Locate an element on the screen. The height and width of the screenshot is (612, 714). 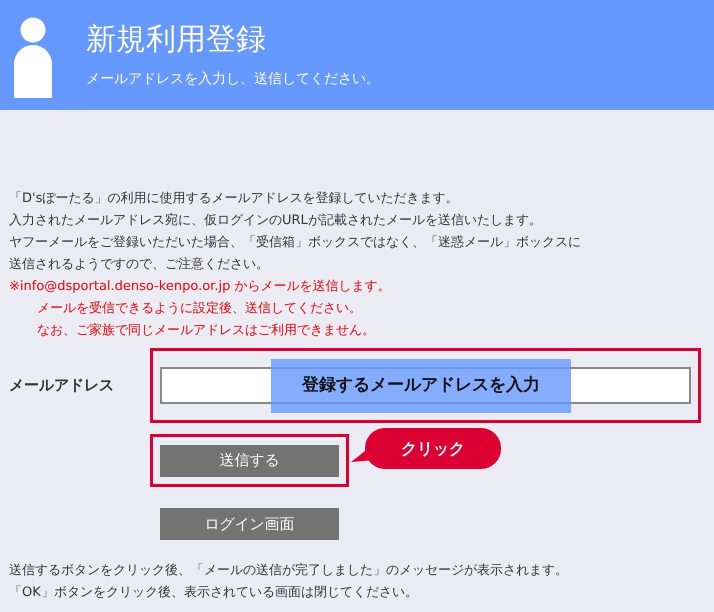
page-title: 新規利用登録 is located at coordinates (176, 39).